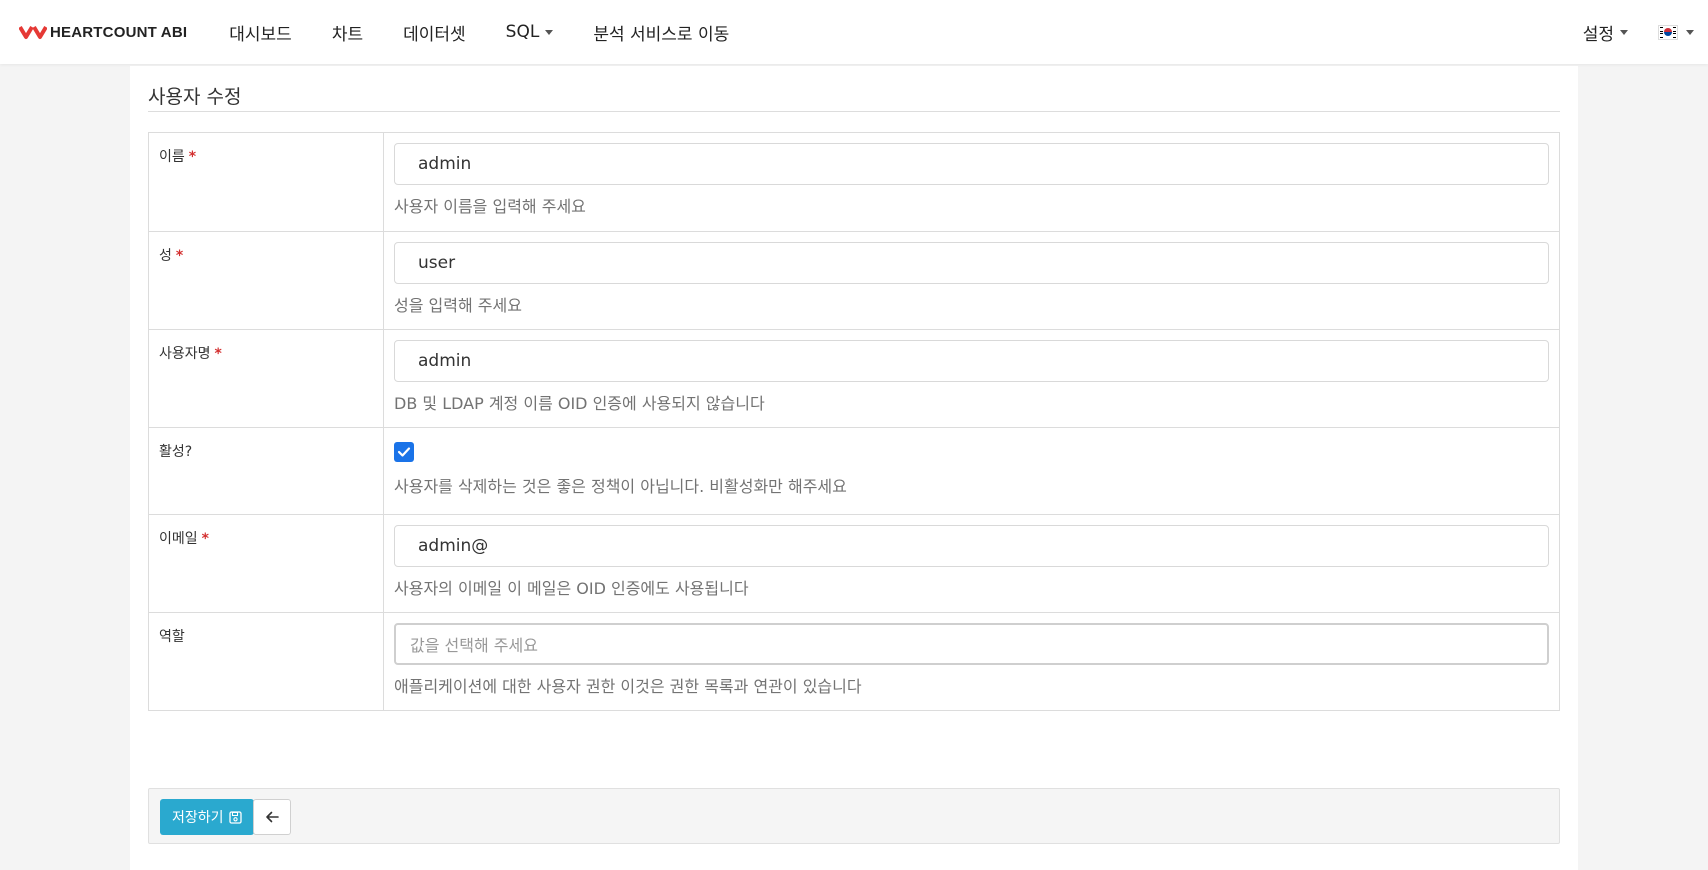 The height and width of the screenshot is (870, 1708). Describe the element at coordinates (458, 305) in the screenshot. I see `last-name-help: 성을 입력해 주세요` at that location.